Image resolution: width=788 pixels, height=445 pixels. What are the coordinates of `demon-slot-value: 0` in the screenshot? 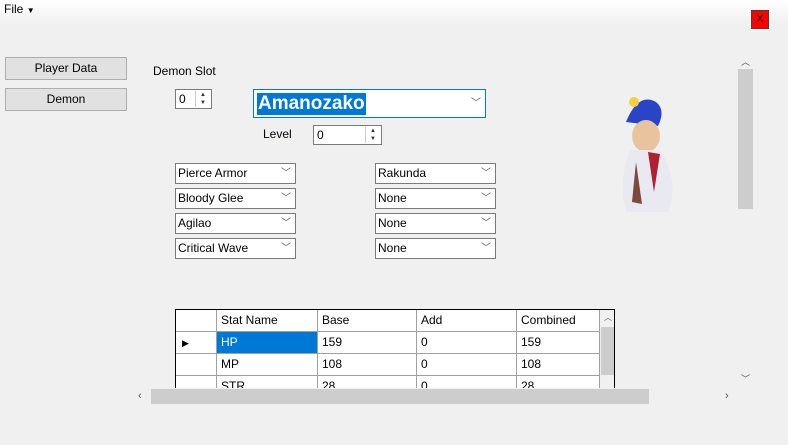 It's located at (182, 99).